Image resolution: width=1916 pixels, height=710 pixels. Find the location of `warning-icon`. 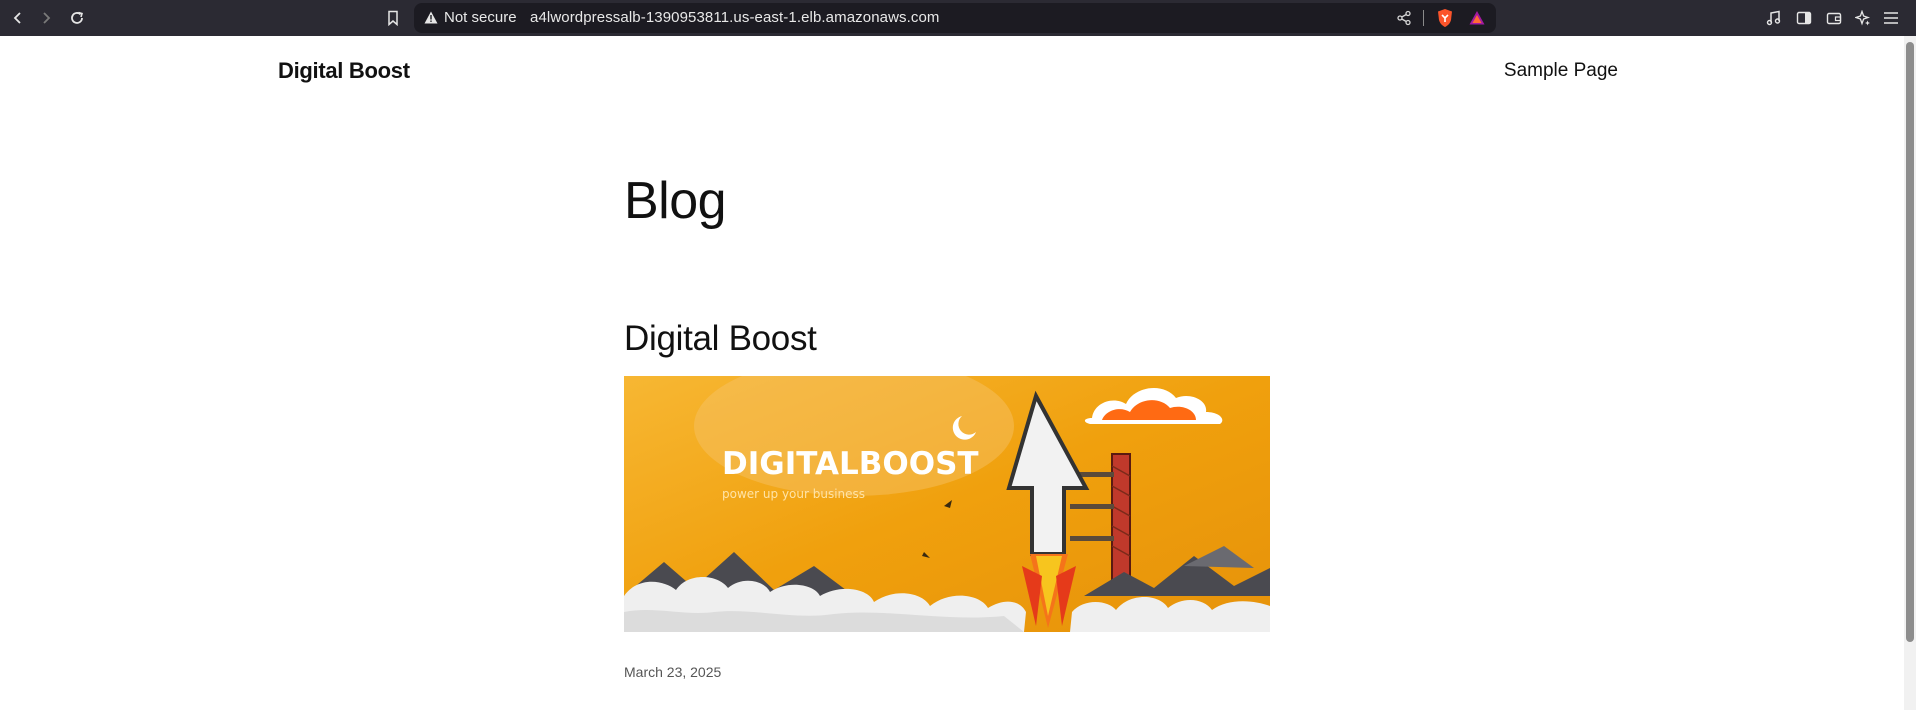

warning-icon is located at coordinates (431, 17).